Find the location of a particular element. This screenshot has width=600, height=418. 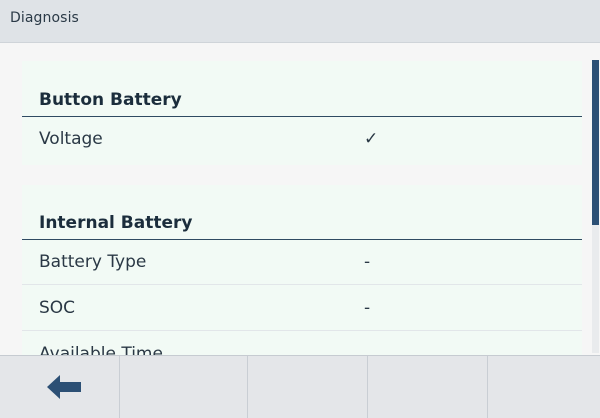

row-label: Battery Type is located at coordinates (93, 262).